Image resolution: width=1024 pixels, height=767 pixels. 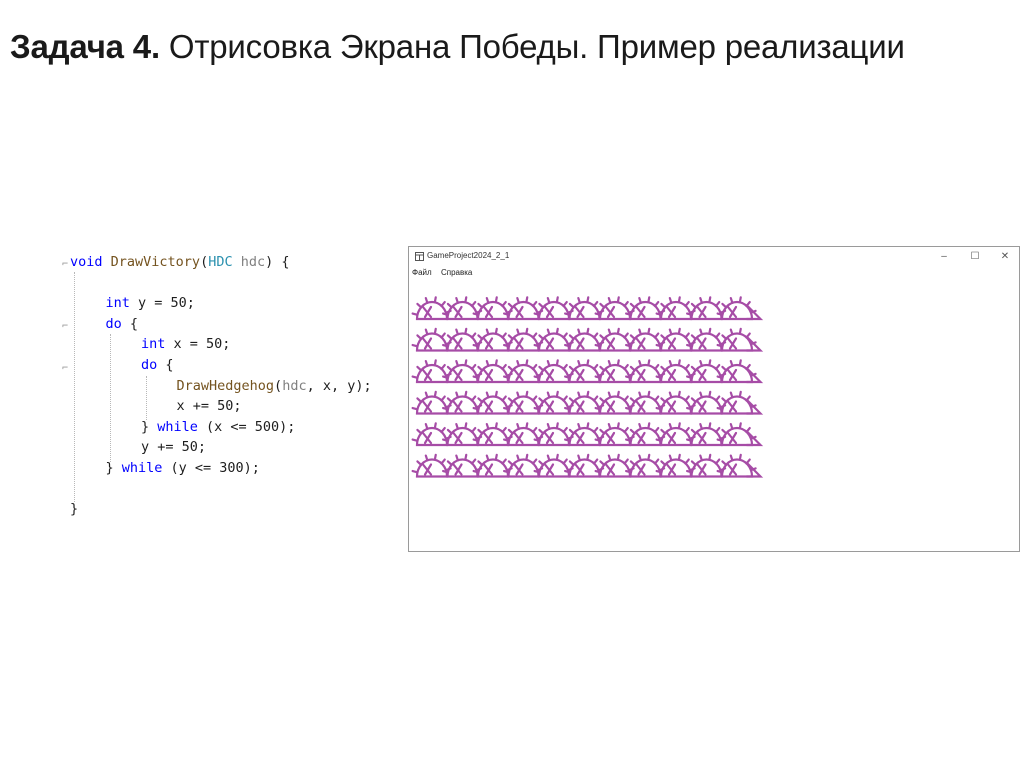 I want to click on minimize-button: –, so click(x=944, y=257).